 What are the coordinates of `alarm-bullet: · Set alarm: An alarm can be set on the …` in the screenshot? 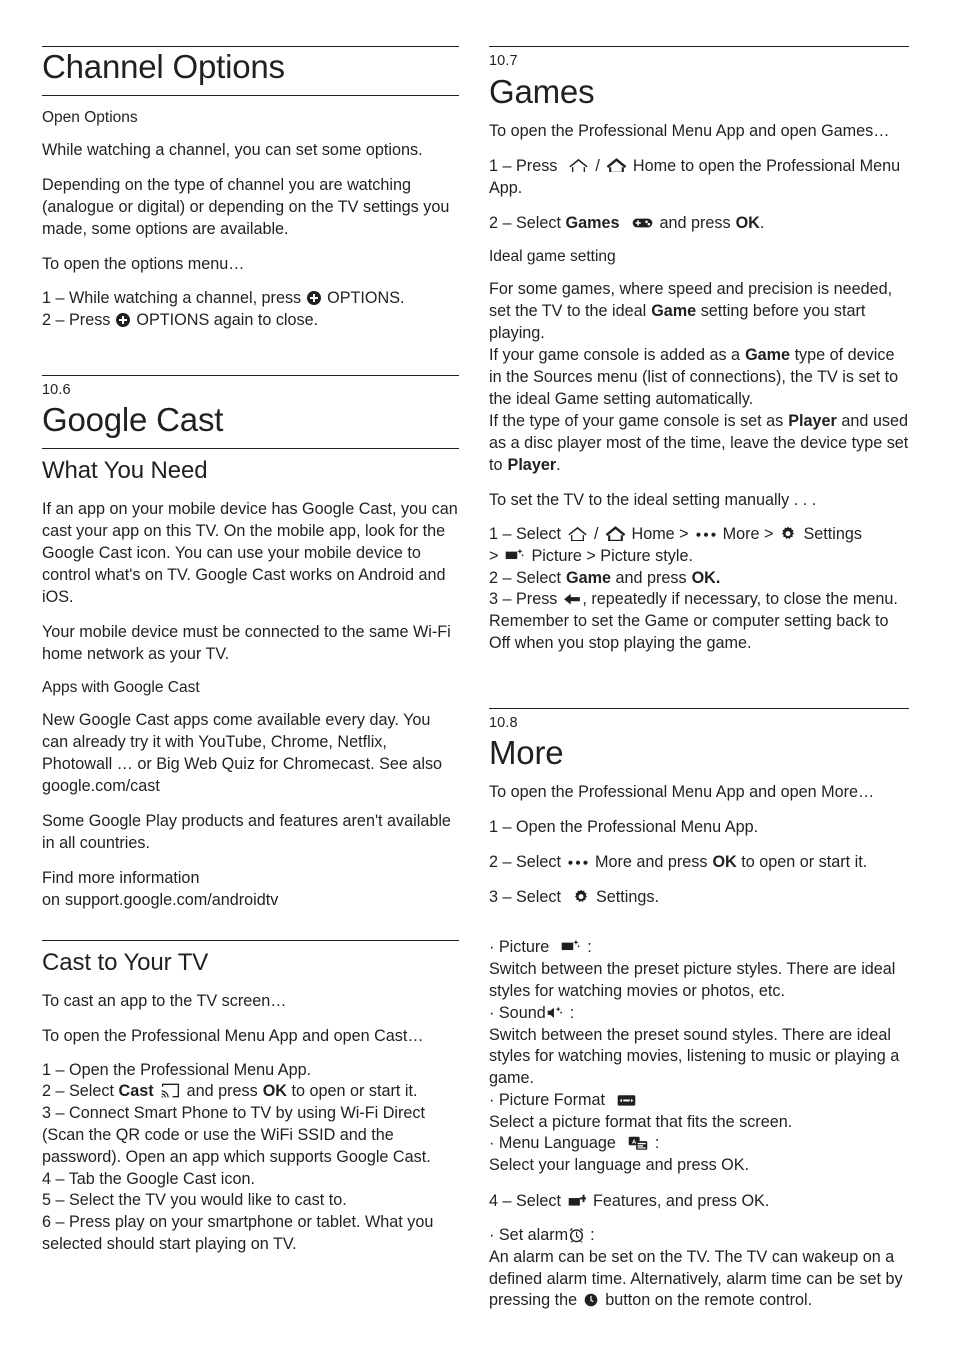 It's located at (699, 1268).